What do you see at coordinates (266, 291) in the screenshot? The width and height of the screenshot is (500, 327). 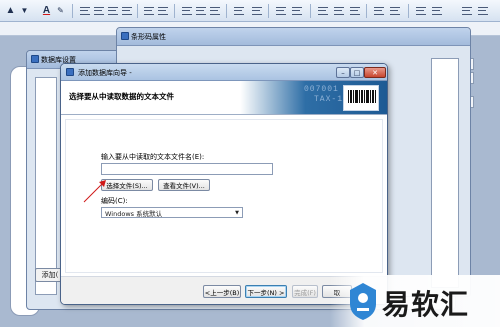 I see `next-button: 下一步(N) >` at bounding box center [266, 291].